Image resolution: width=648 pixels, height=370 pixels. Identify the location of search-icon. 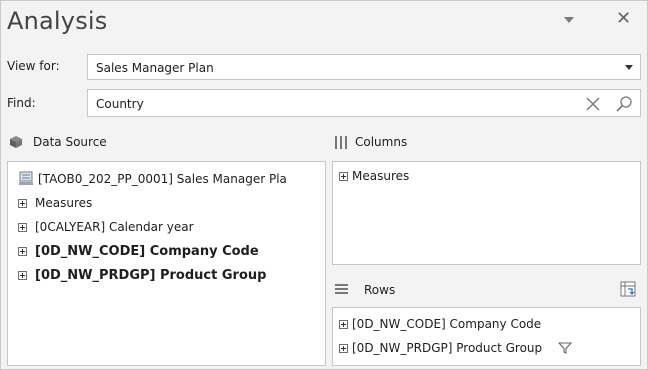
(624, 104).